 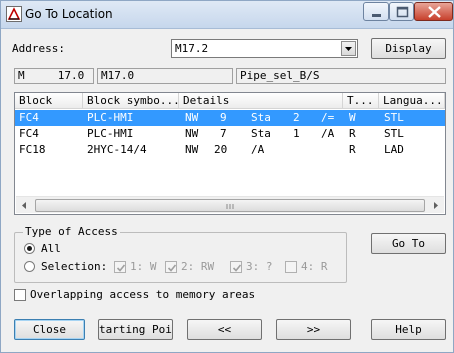 What do you see at coordinates (433, 11) in the screenshot?
I see `close-window-button` at bounding box center [433, 11].